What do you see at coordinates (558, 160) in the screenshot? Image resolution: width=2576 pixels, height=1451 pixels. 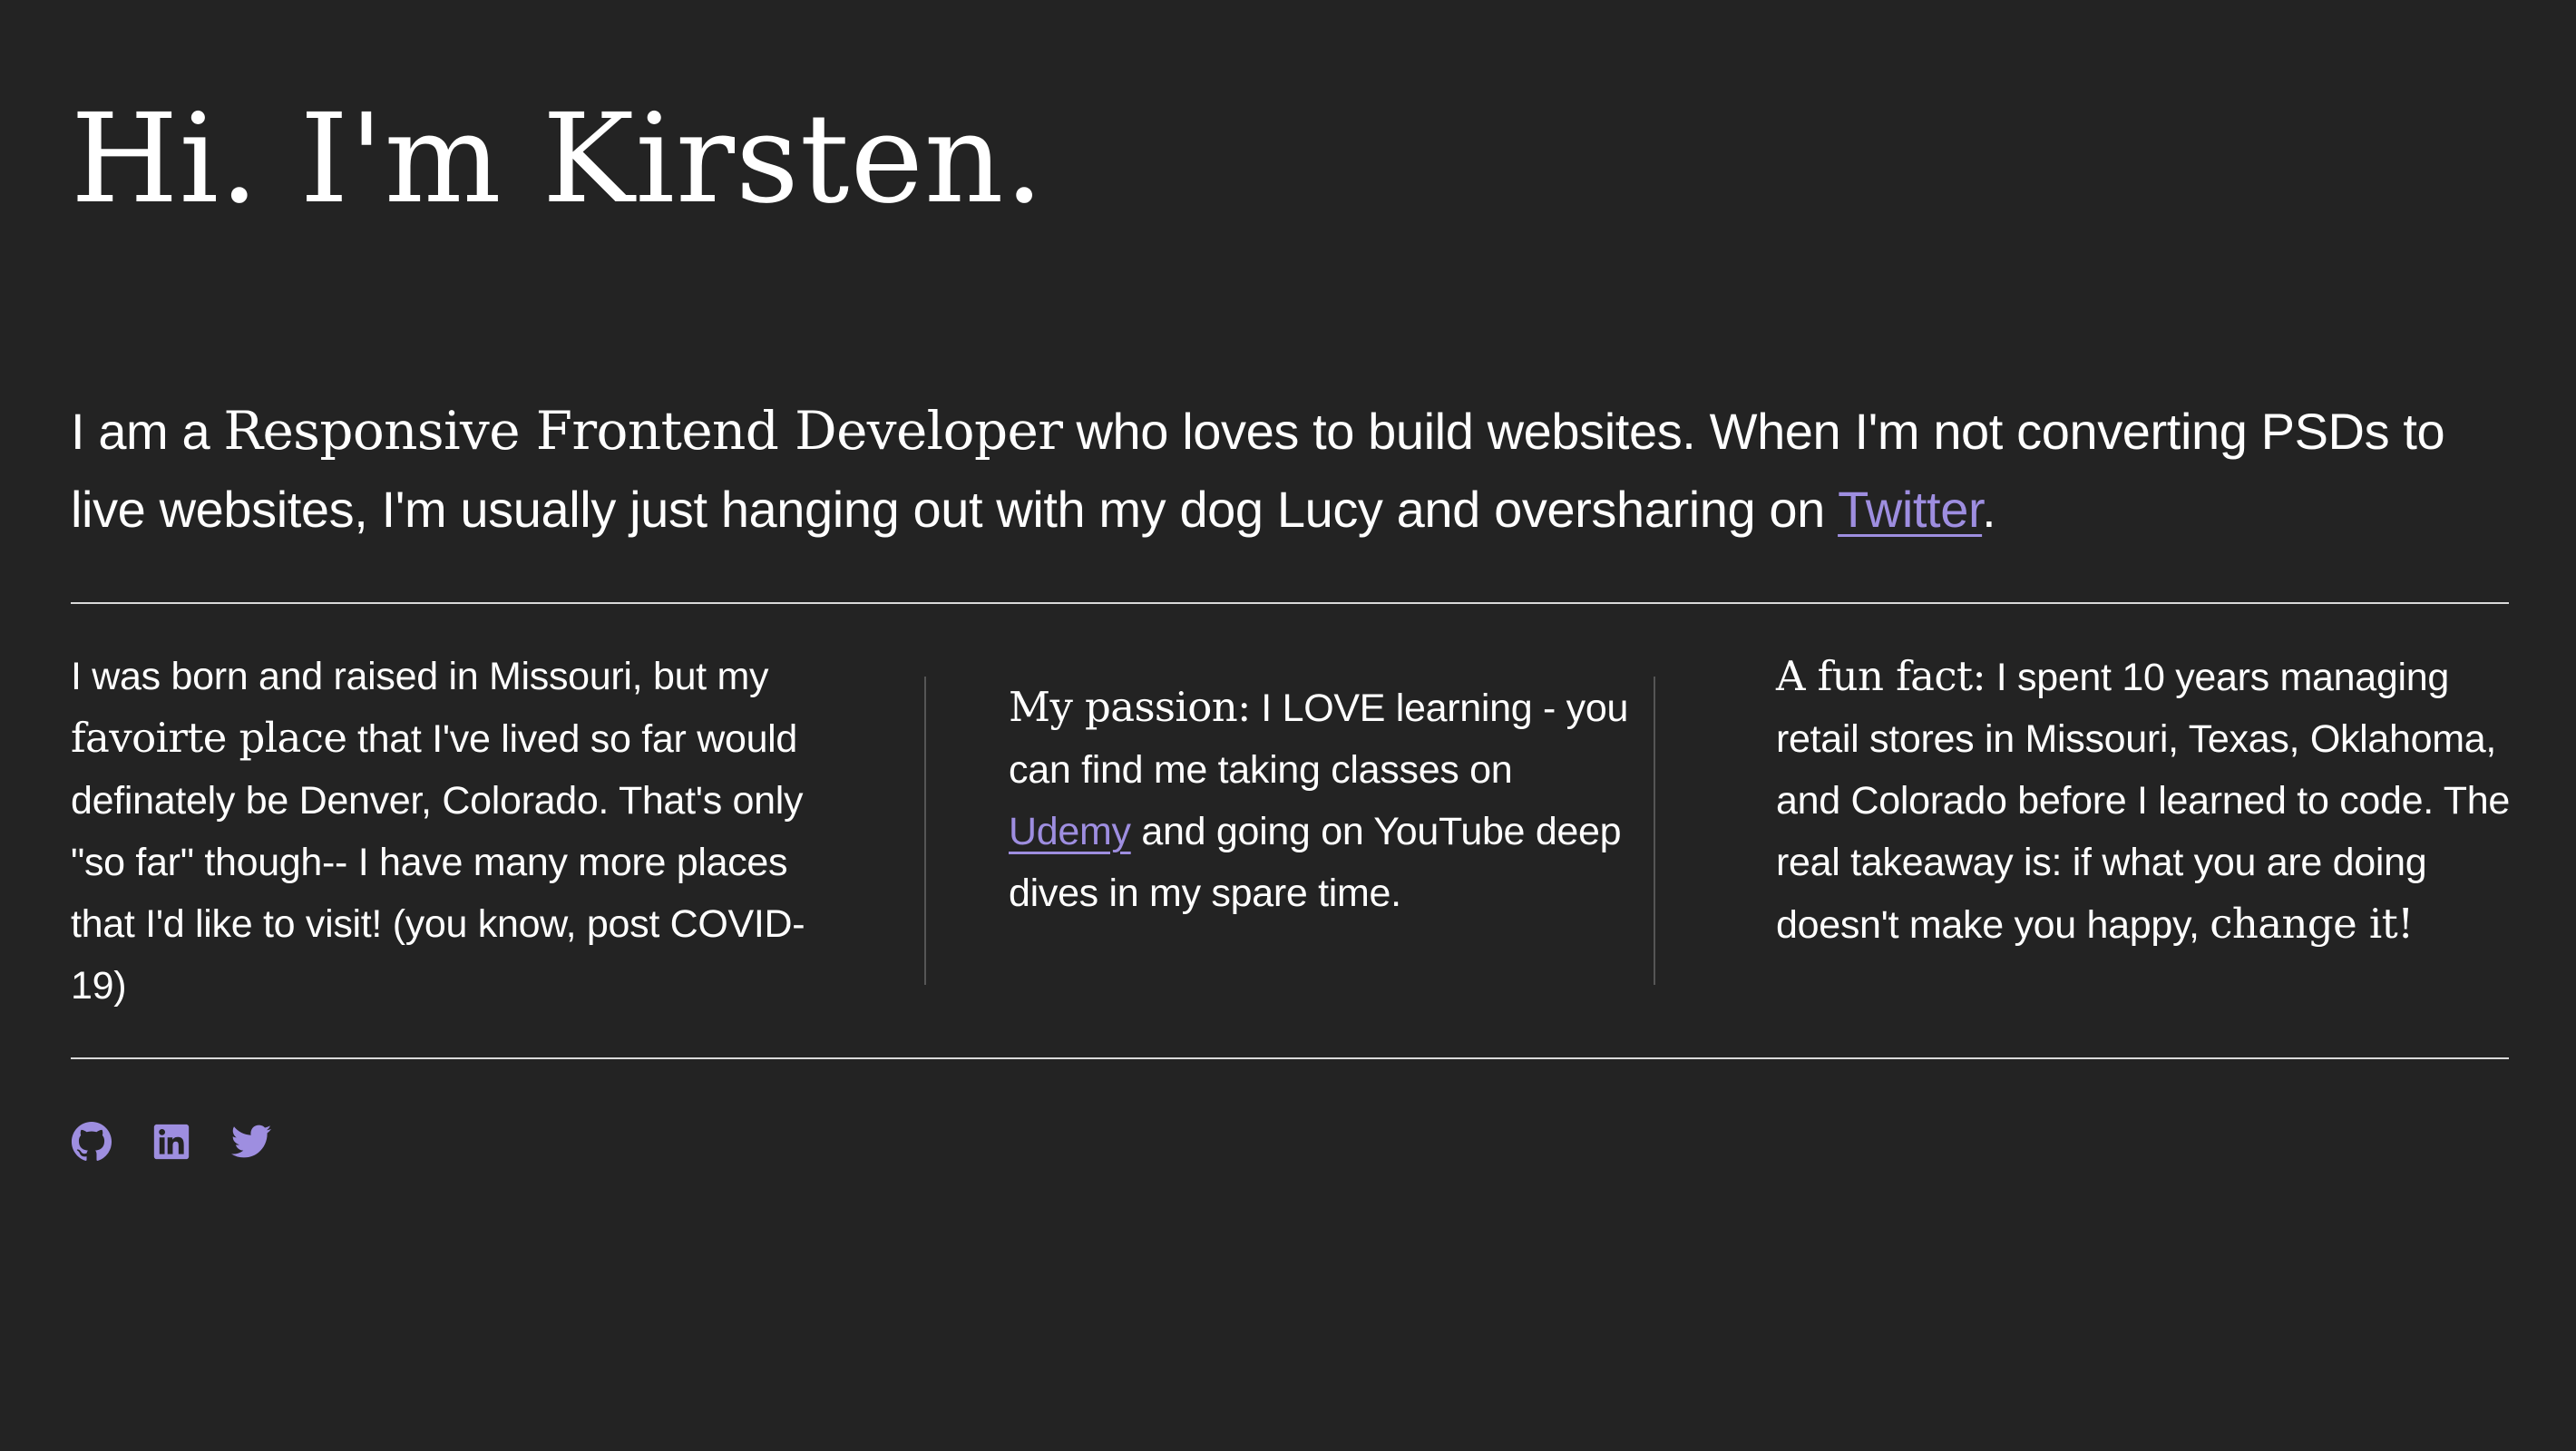 I see `page-title: Hi. I'm Kirsten.` at bounding box center [558, 160].